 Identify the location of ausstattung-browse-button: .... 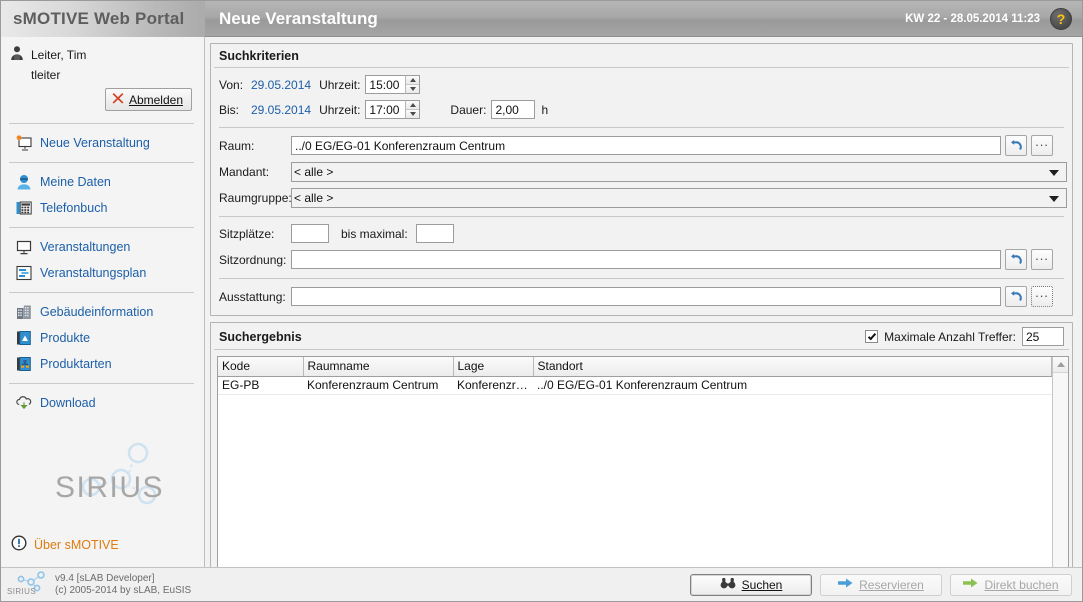
(1042, 296).